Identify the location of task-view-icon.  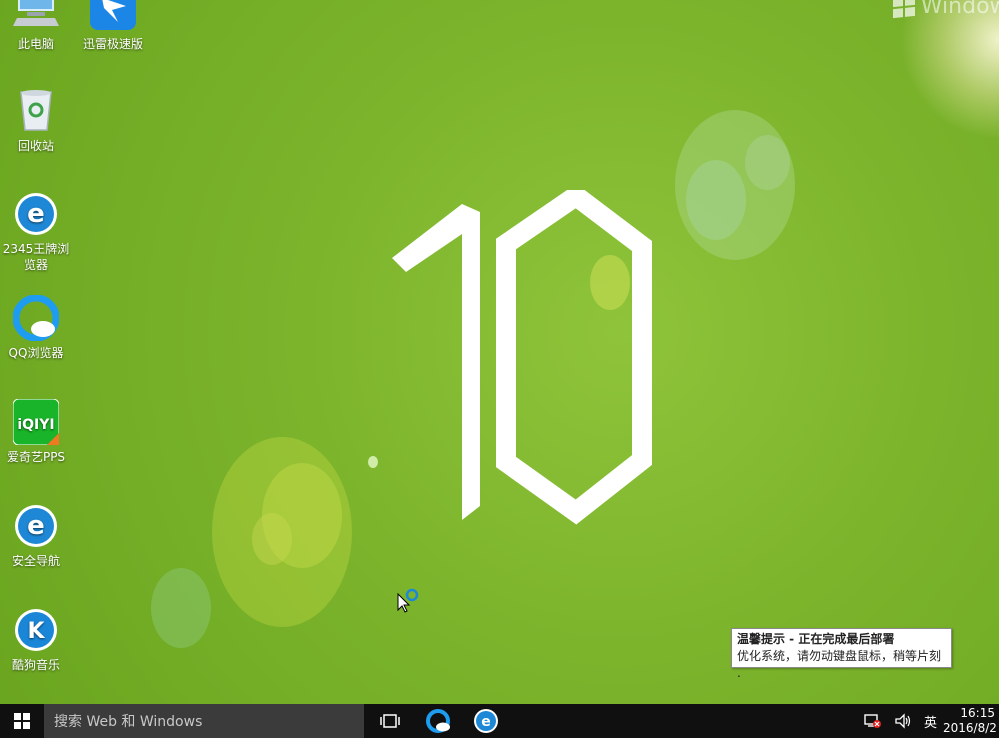
(390, 721).